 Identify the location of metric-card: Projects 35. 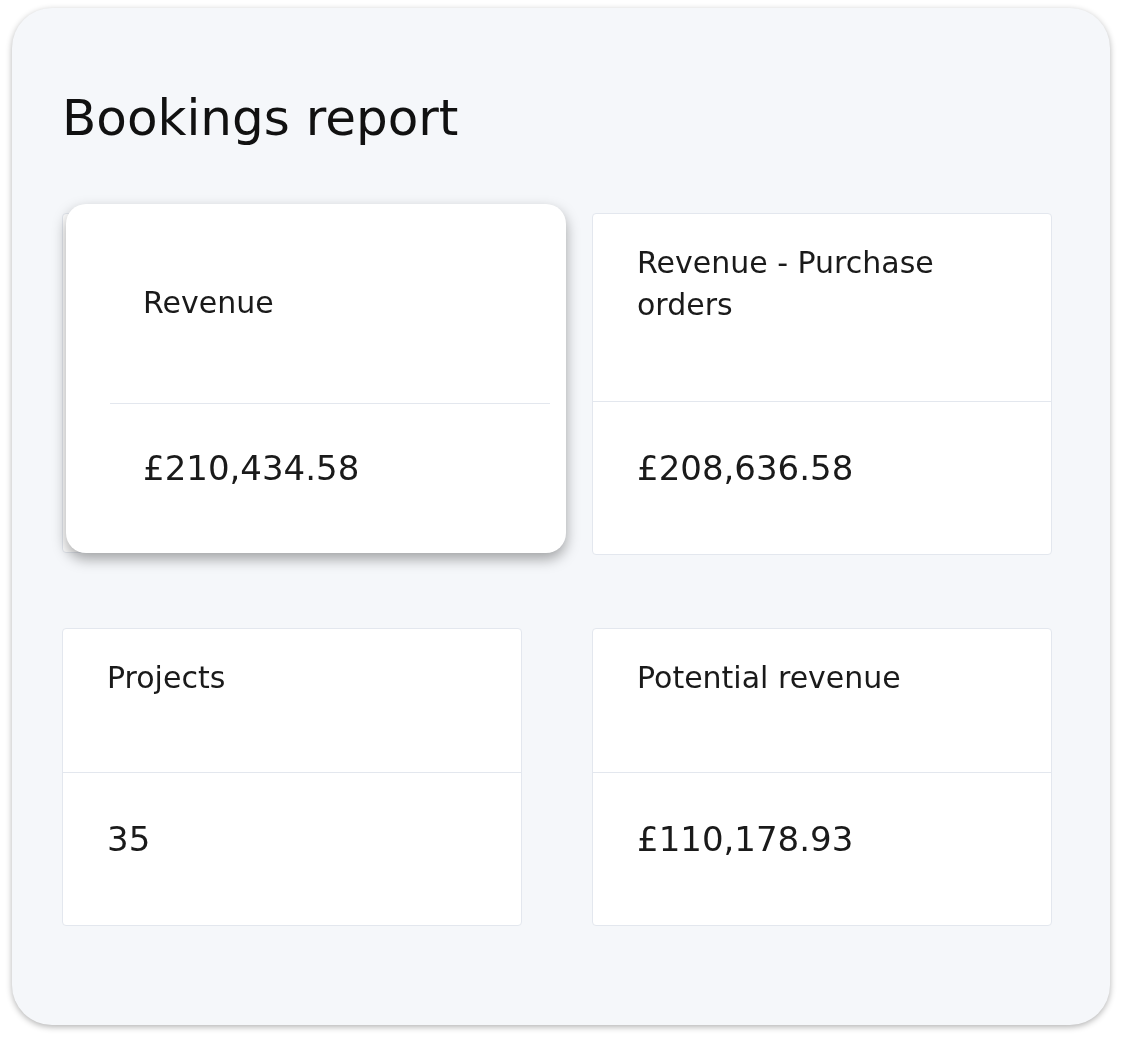
(292, 777).